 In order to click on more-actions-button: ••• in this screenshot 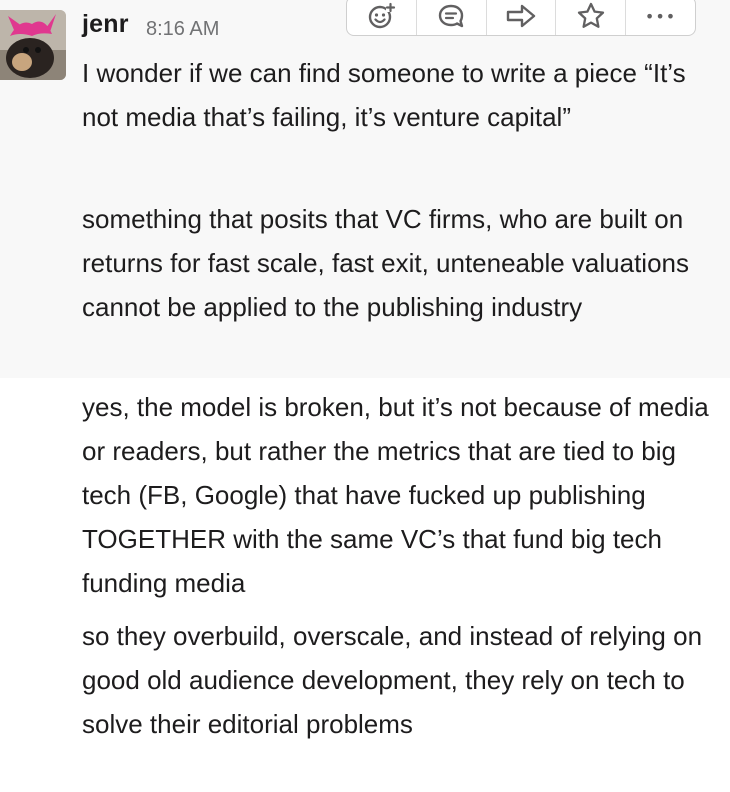, I will do `click(660, 17)`.